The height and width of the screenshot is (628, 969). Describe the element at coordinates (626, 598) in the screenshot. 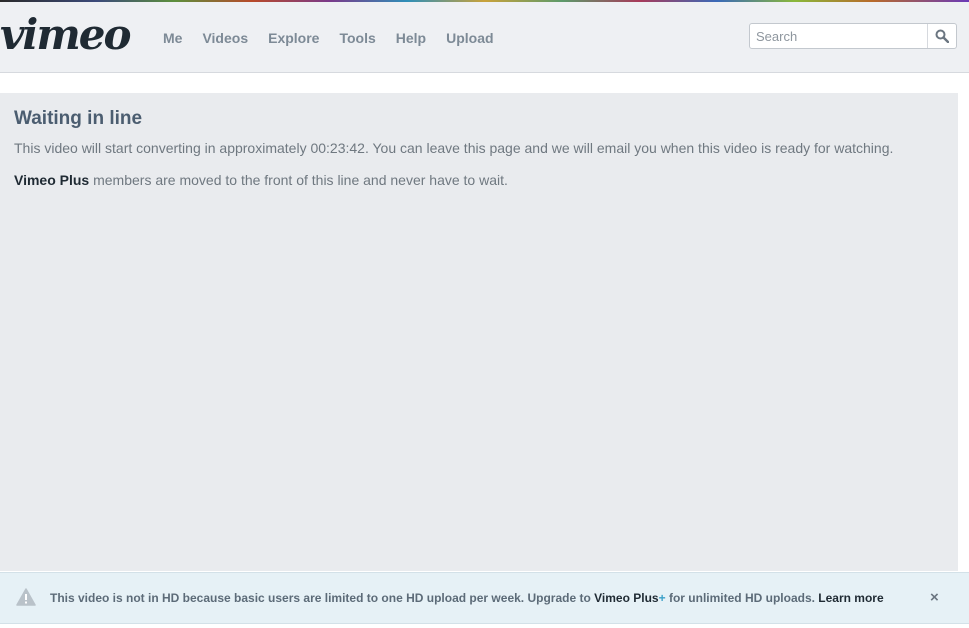

I see `notice-vimeo-plus-link: Vimeo Plus` at that location.